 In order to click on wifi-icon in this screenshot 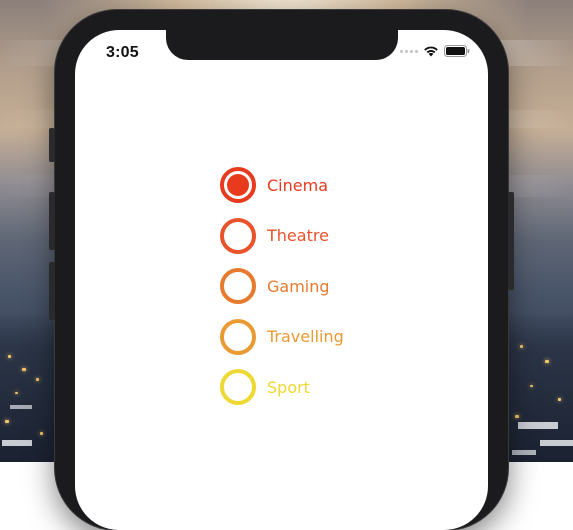, I will do `click(431, 51)`.